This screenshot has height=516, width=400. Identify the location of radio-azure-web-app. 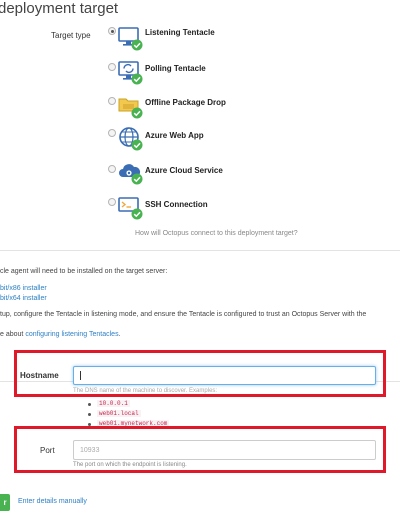
(112, 133).